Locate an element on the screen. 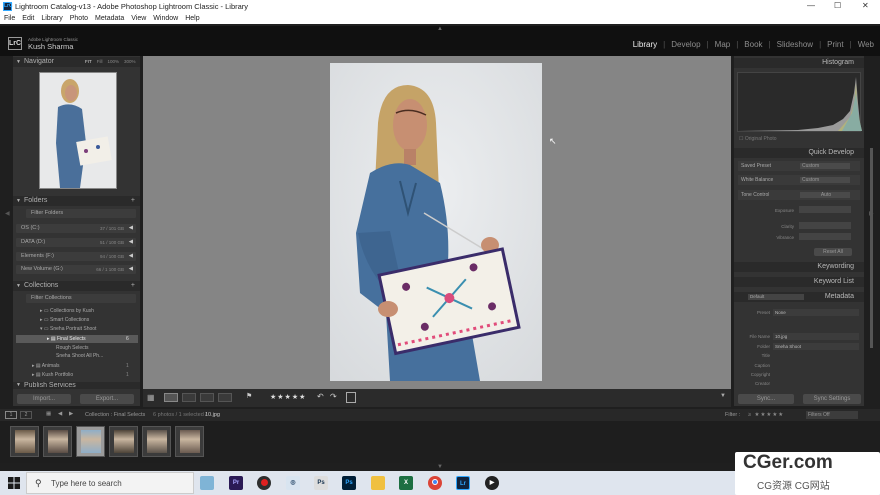 The width and height of the screenshot is (880, 495). task-view-icon is located at coordinates (207, 483).